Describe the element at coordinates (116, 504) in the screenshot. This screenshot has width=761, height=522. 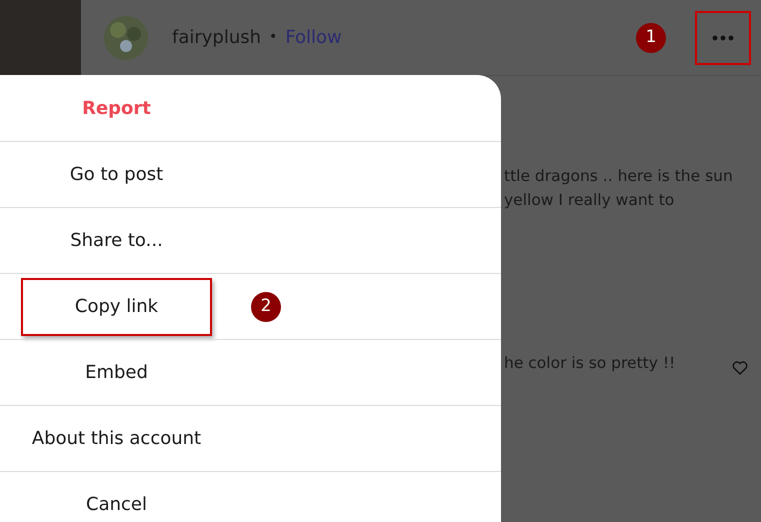
I see `menu-item: Cancel` at that location.